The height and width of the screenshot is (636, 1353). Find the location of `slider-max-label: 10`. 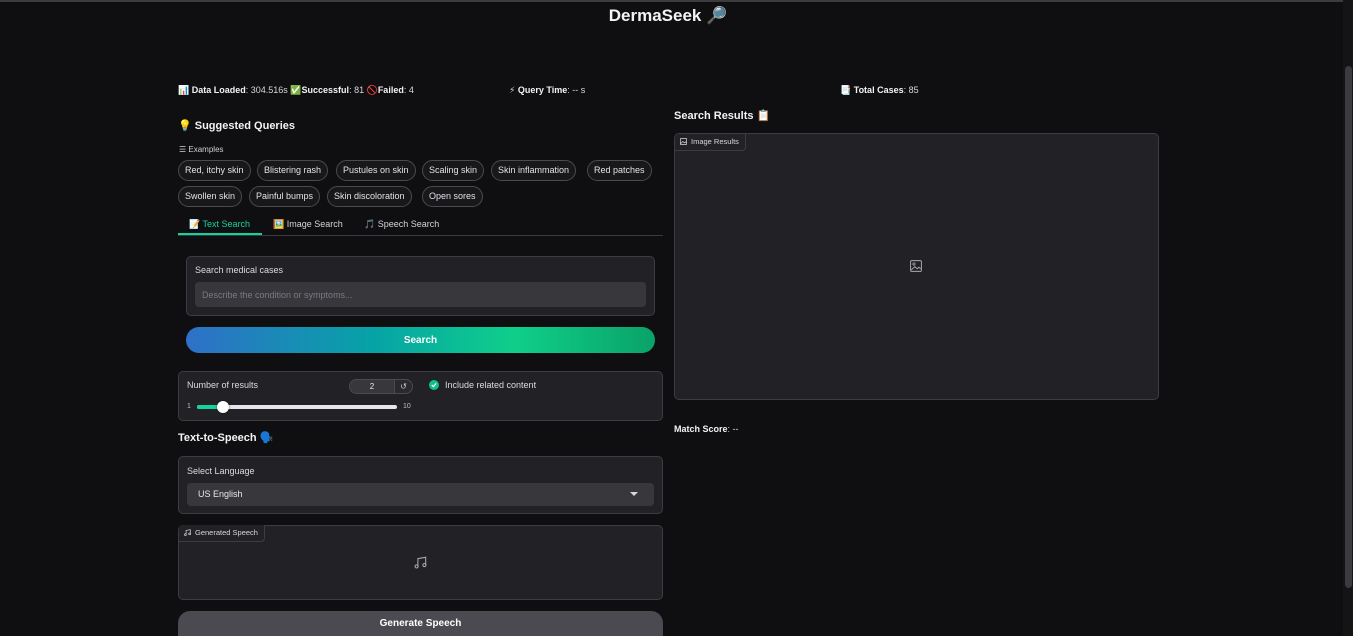

slider-max-label: 10 is located at coordinates (407, 406).